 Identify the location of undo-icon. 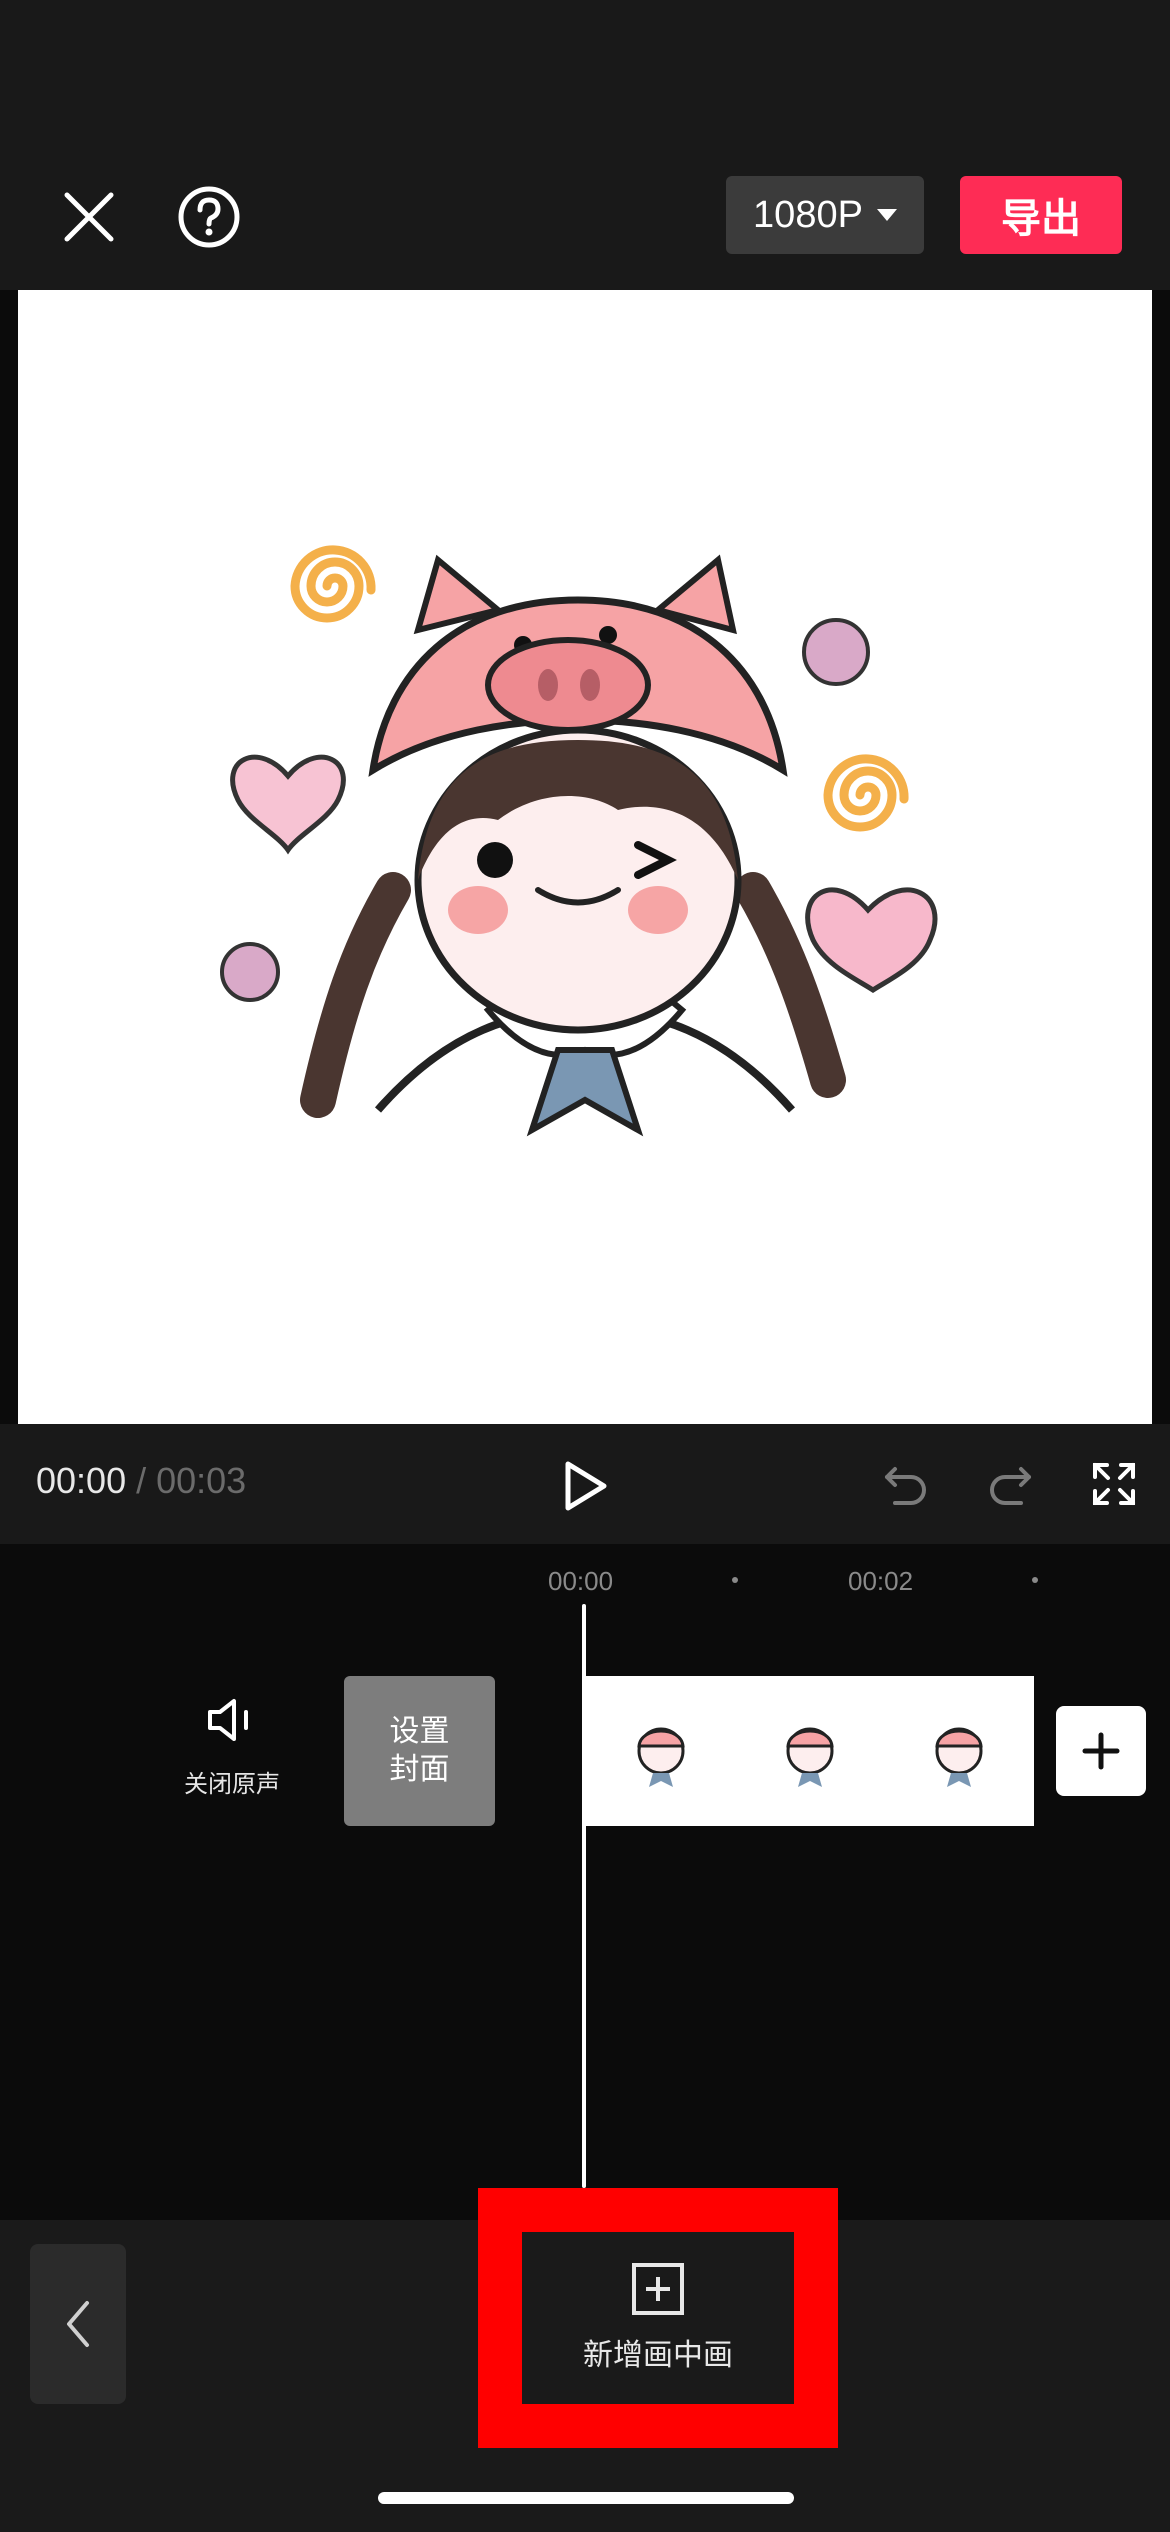
(905, 1486).